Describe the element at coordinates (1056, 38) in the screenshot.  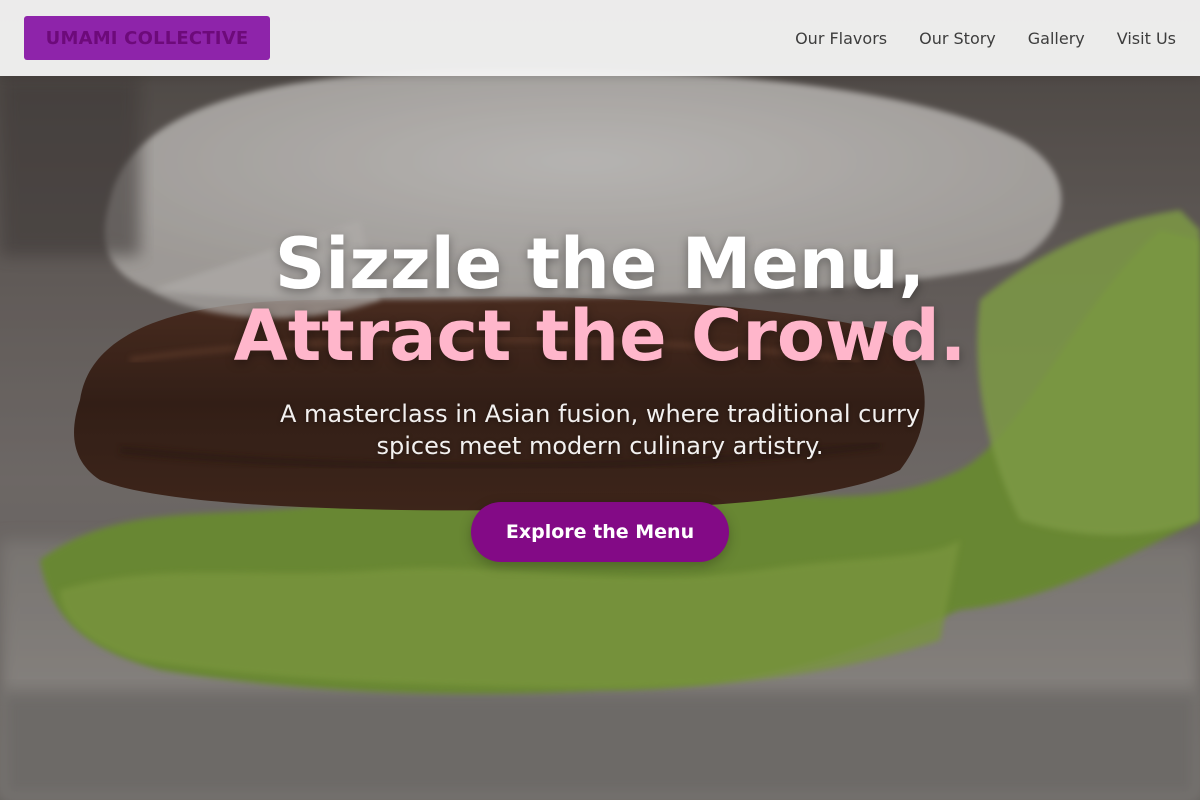
I see `nav-link-gallery: Gallery` at that location.